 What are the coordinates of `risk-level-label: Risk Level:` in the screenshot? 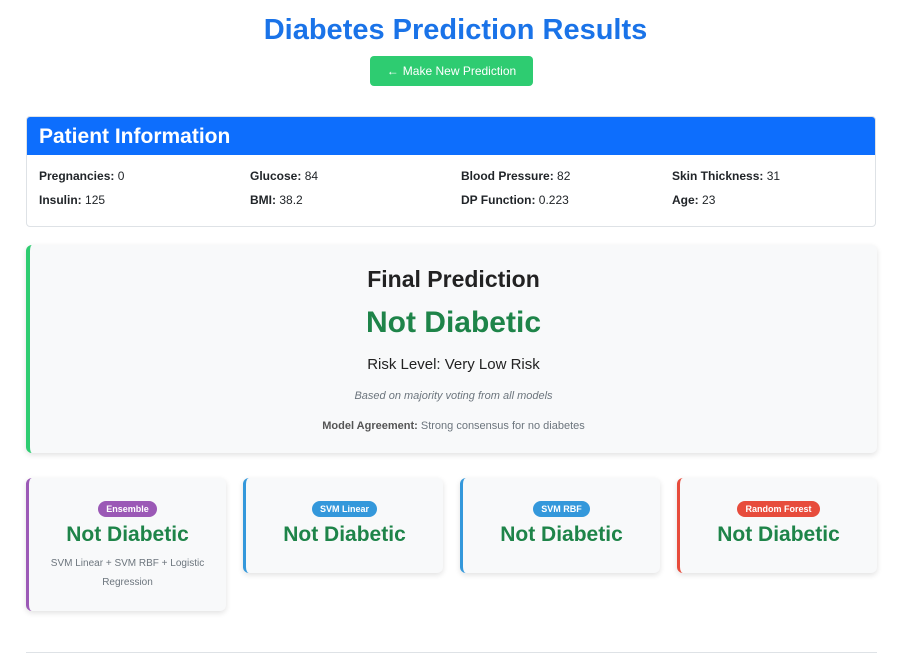 It's located at (404, 364).